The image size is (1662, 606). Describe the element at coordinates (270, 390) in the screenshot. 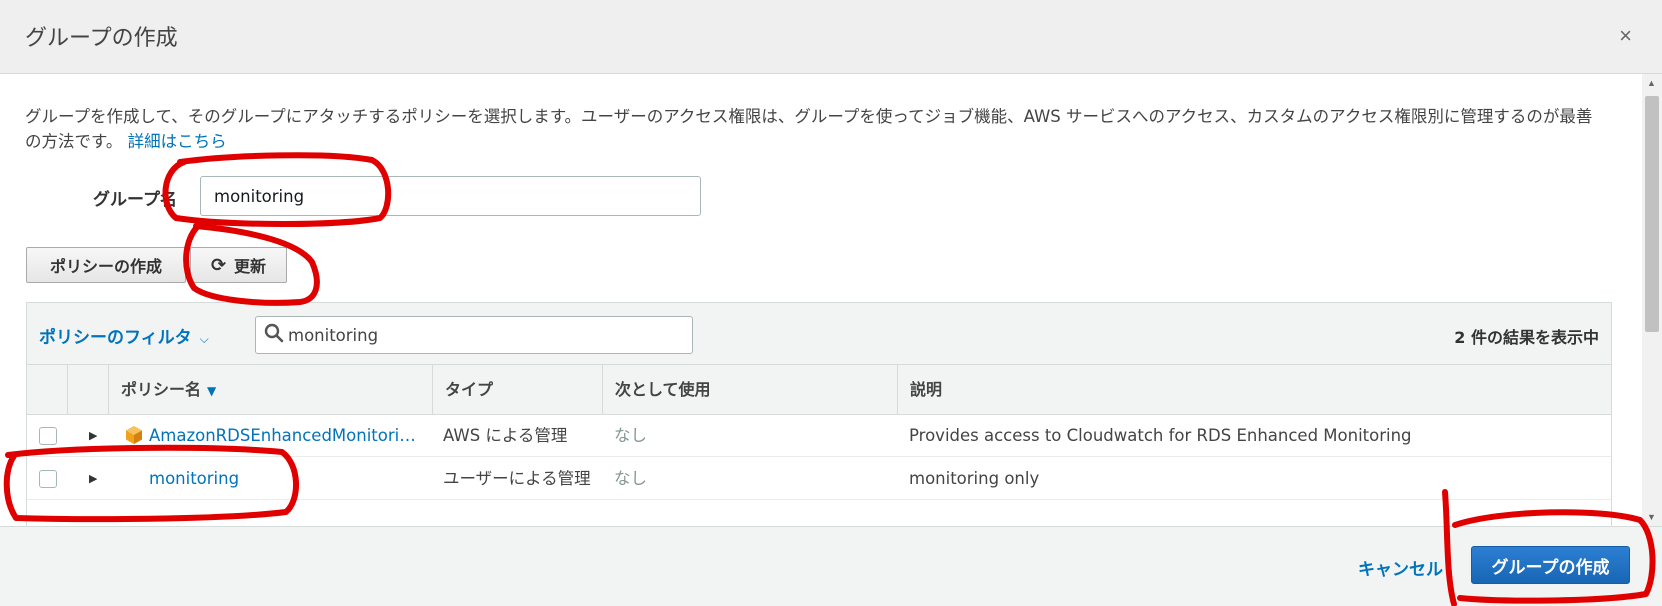

I see `column-header-policy-name: ポリシー名 ▼` at that location.